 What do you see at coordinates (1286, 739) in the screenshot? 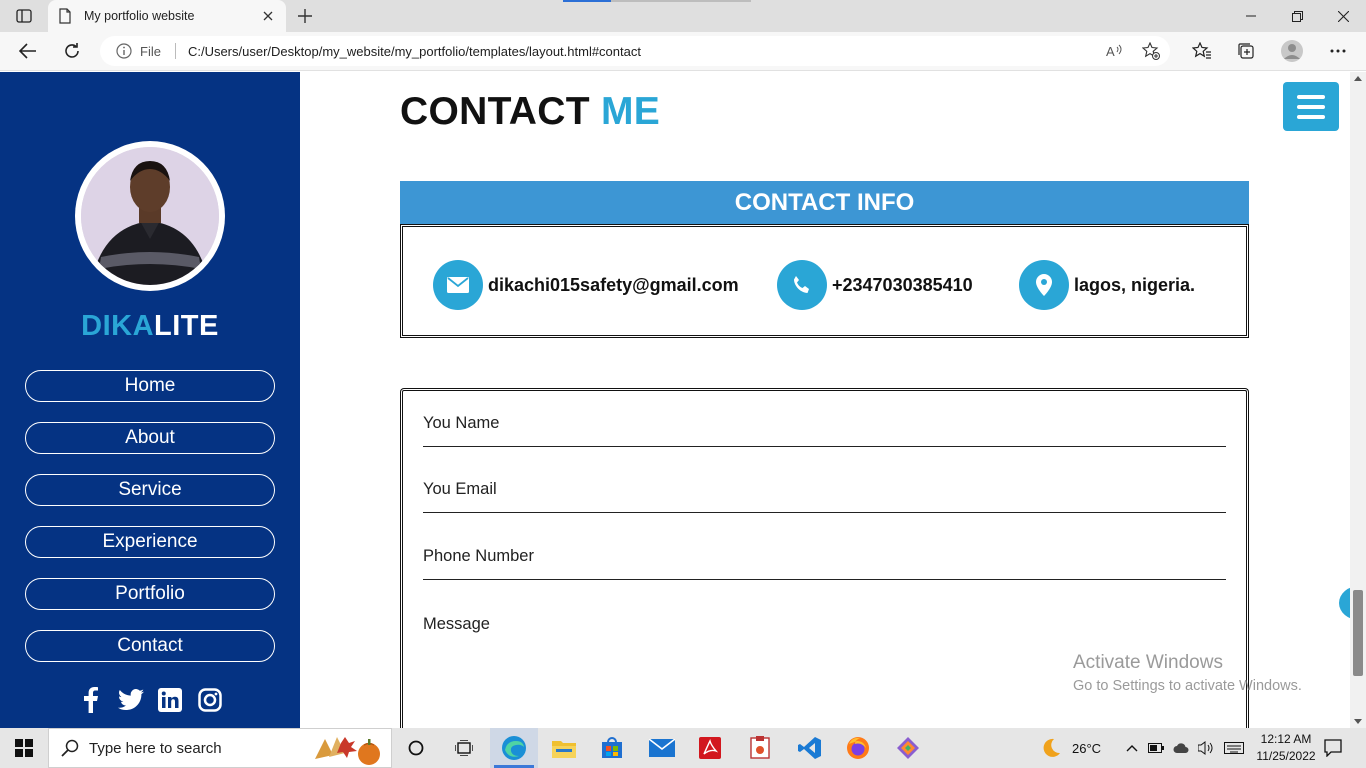
I see `clock-time: 12:12 AM` at bounding box center [1286, 739].